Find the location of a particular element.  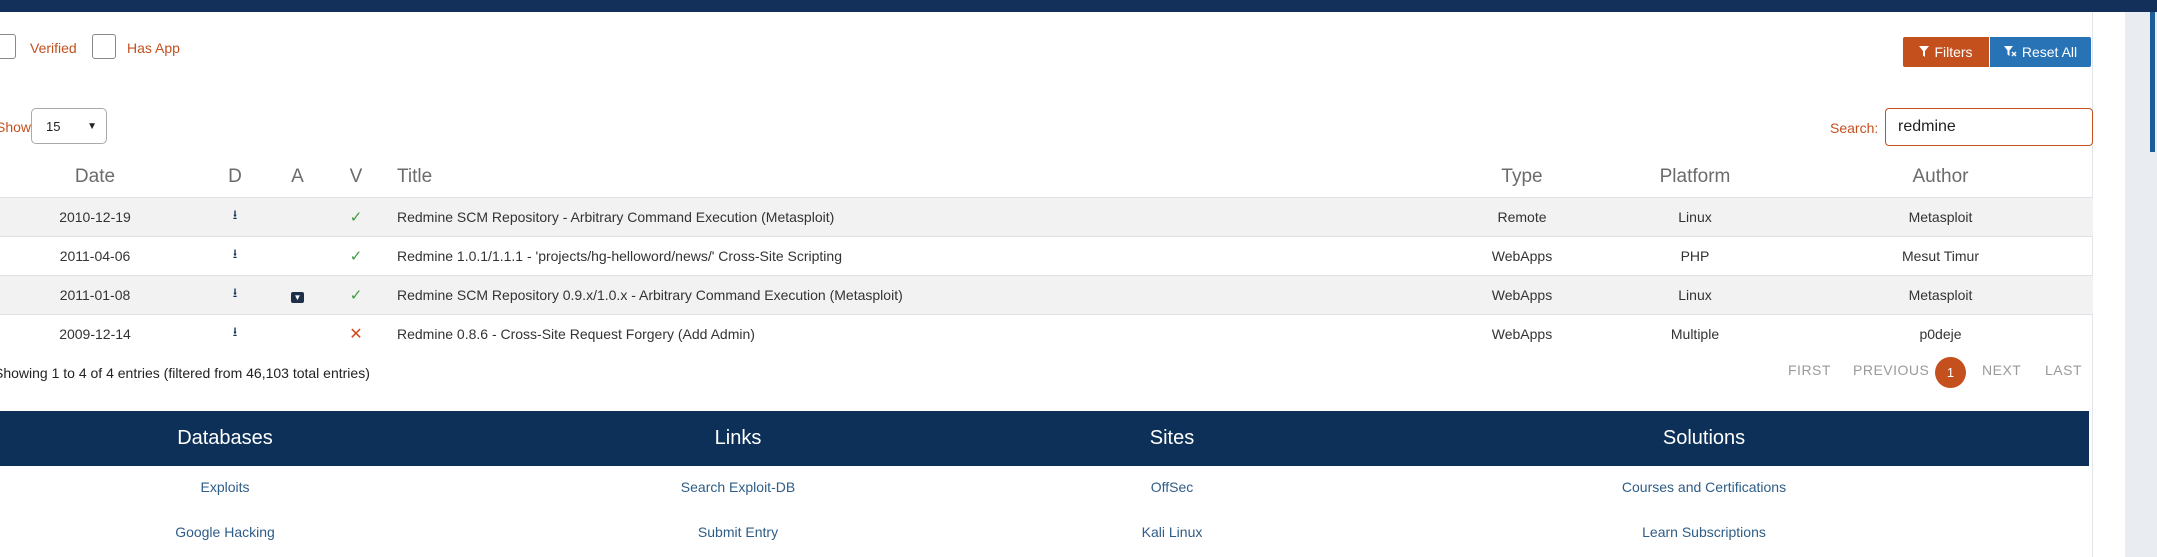

filters-button: Filters is located at coordinates (1946, 52).